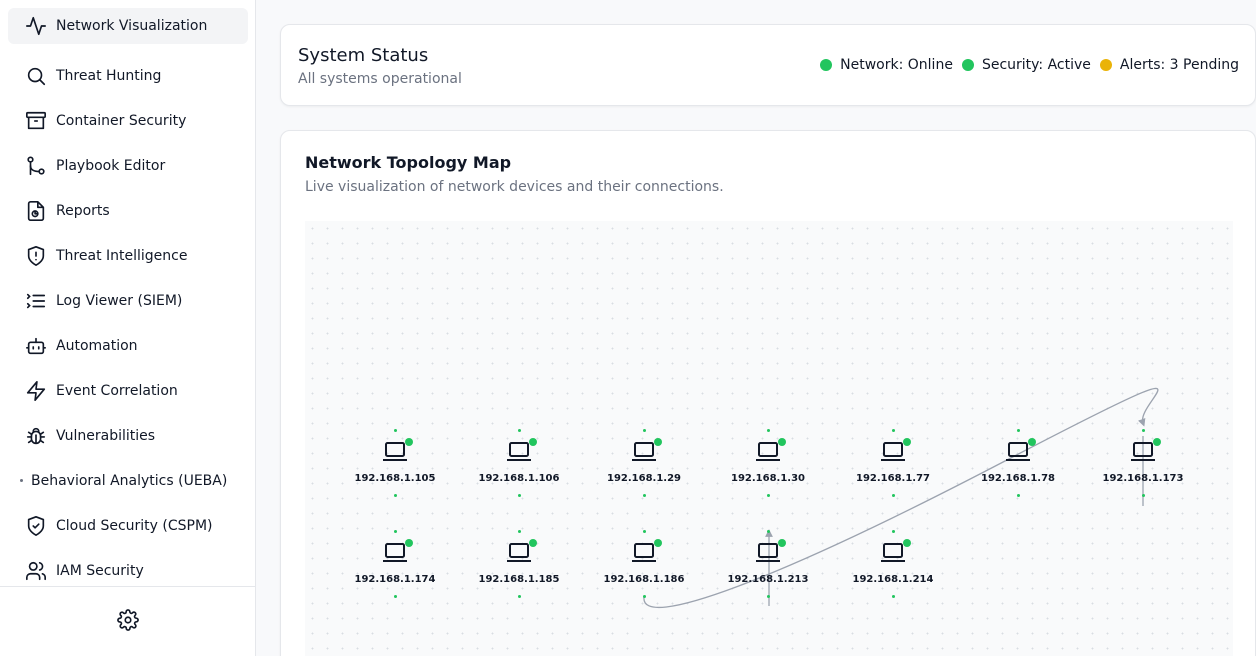  I want to click on sidebar-item-threat-intelligence: Threat Intelligence, so click(128, 255).